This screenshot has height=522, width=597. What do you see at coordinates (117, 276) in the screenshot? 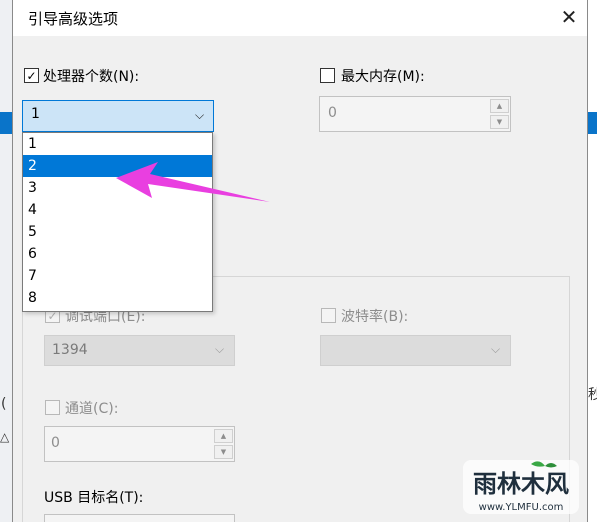
I see `dropdown-option: 7` at bounding box center [117, 276].